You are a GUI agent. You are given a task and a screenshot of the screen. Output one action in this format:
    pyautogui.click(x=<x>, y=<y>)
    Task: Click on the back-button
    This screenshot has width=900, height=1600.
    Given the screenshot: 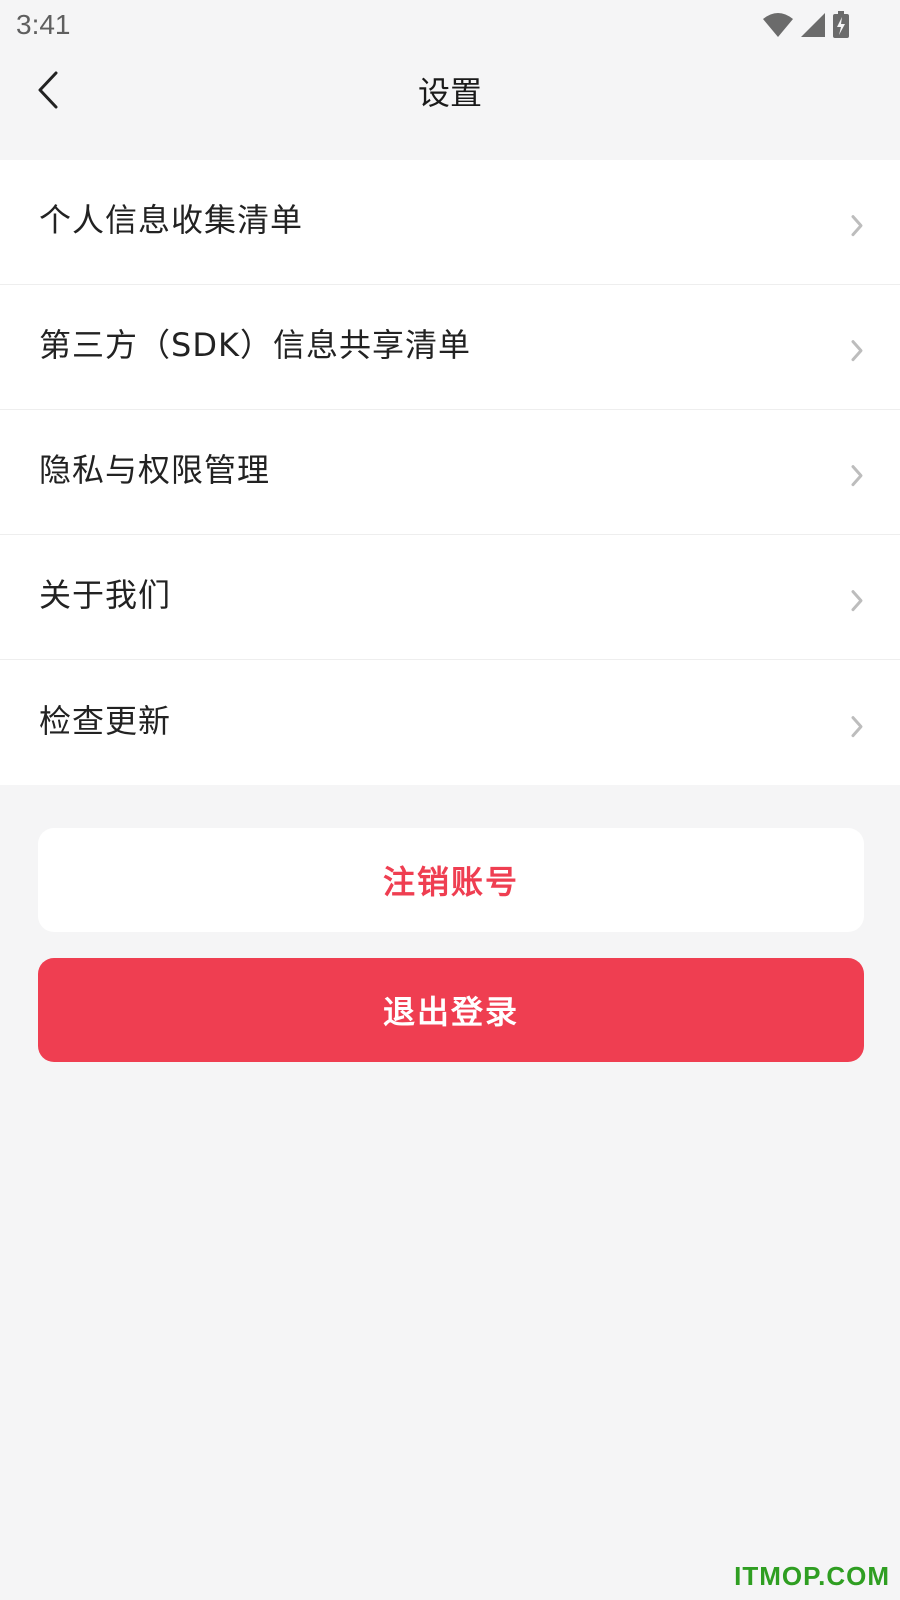 What is the action you would take?
    pyautogui.click(x=48, y=92)
    